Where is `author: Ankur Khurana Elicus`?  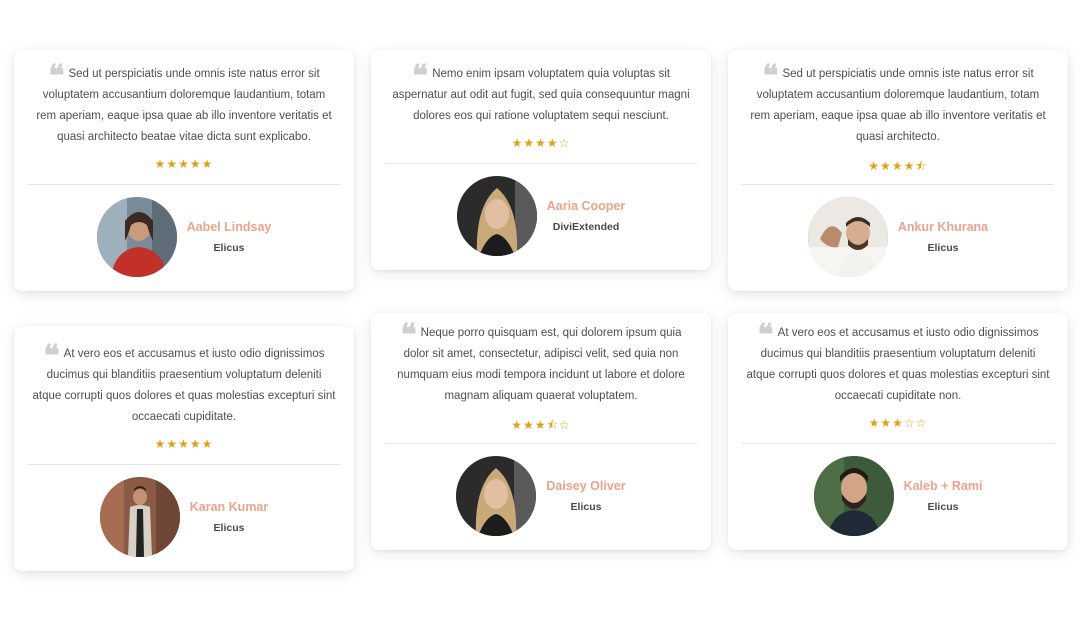
author: Ankur Khurana Elicus is located at coordinates (898, 238).